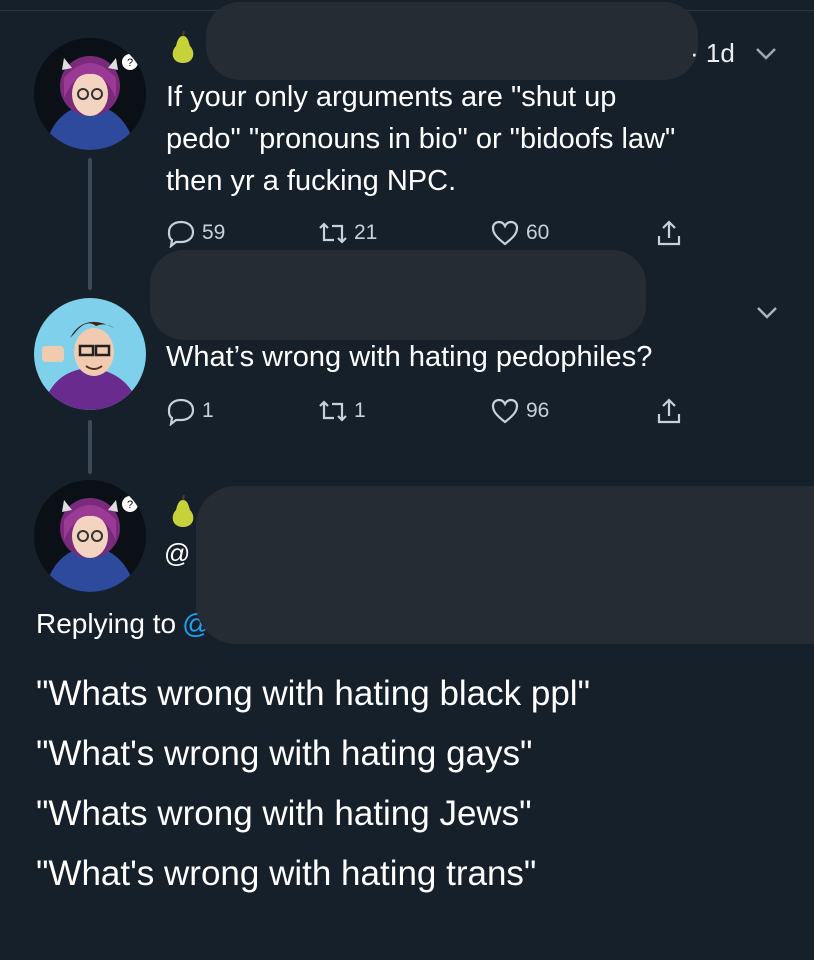 The image size is (814, 960). What do you see at coordinates (347, 233) in the screenshot?
I see `retweet-button: 21` at bounding box center [347, 233].